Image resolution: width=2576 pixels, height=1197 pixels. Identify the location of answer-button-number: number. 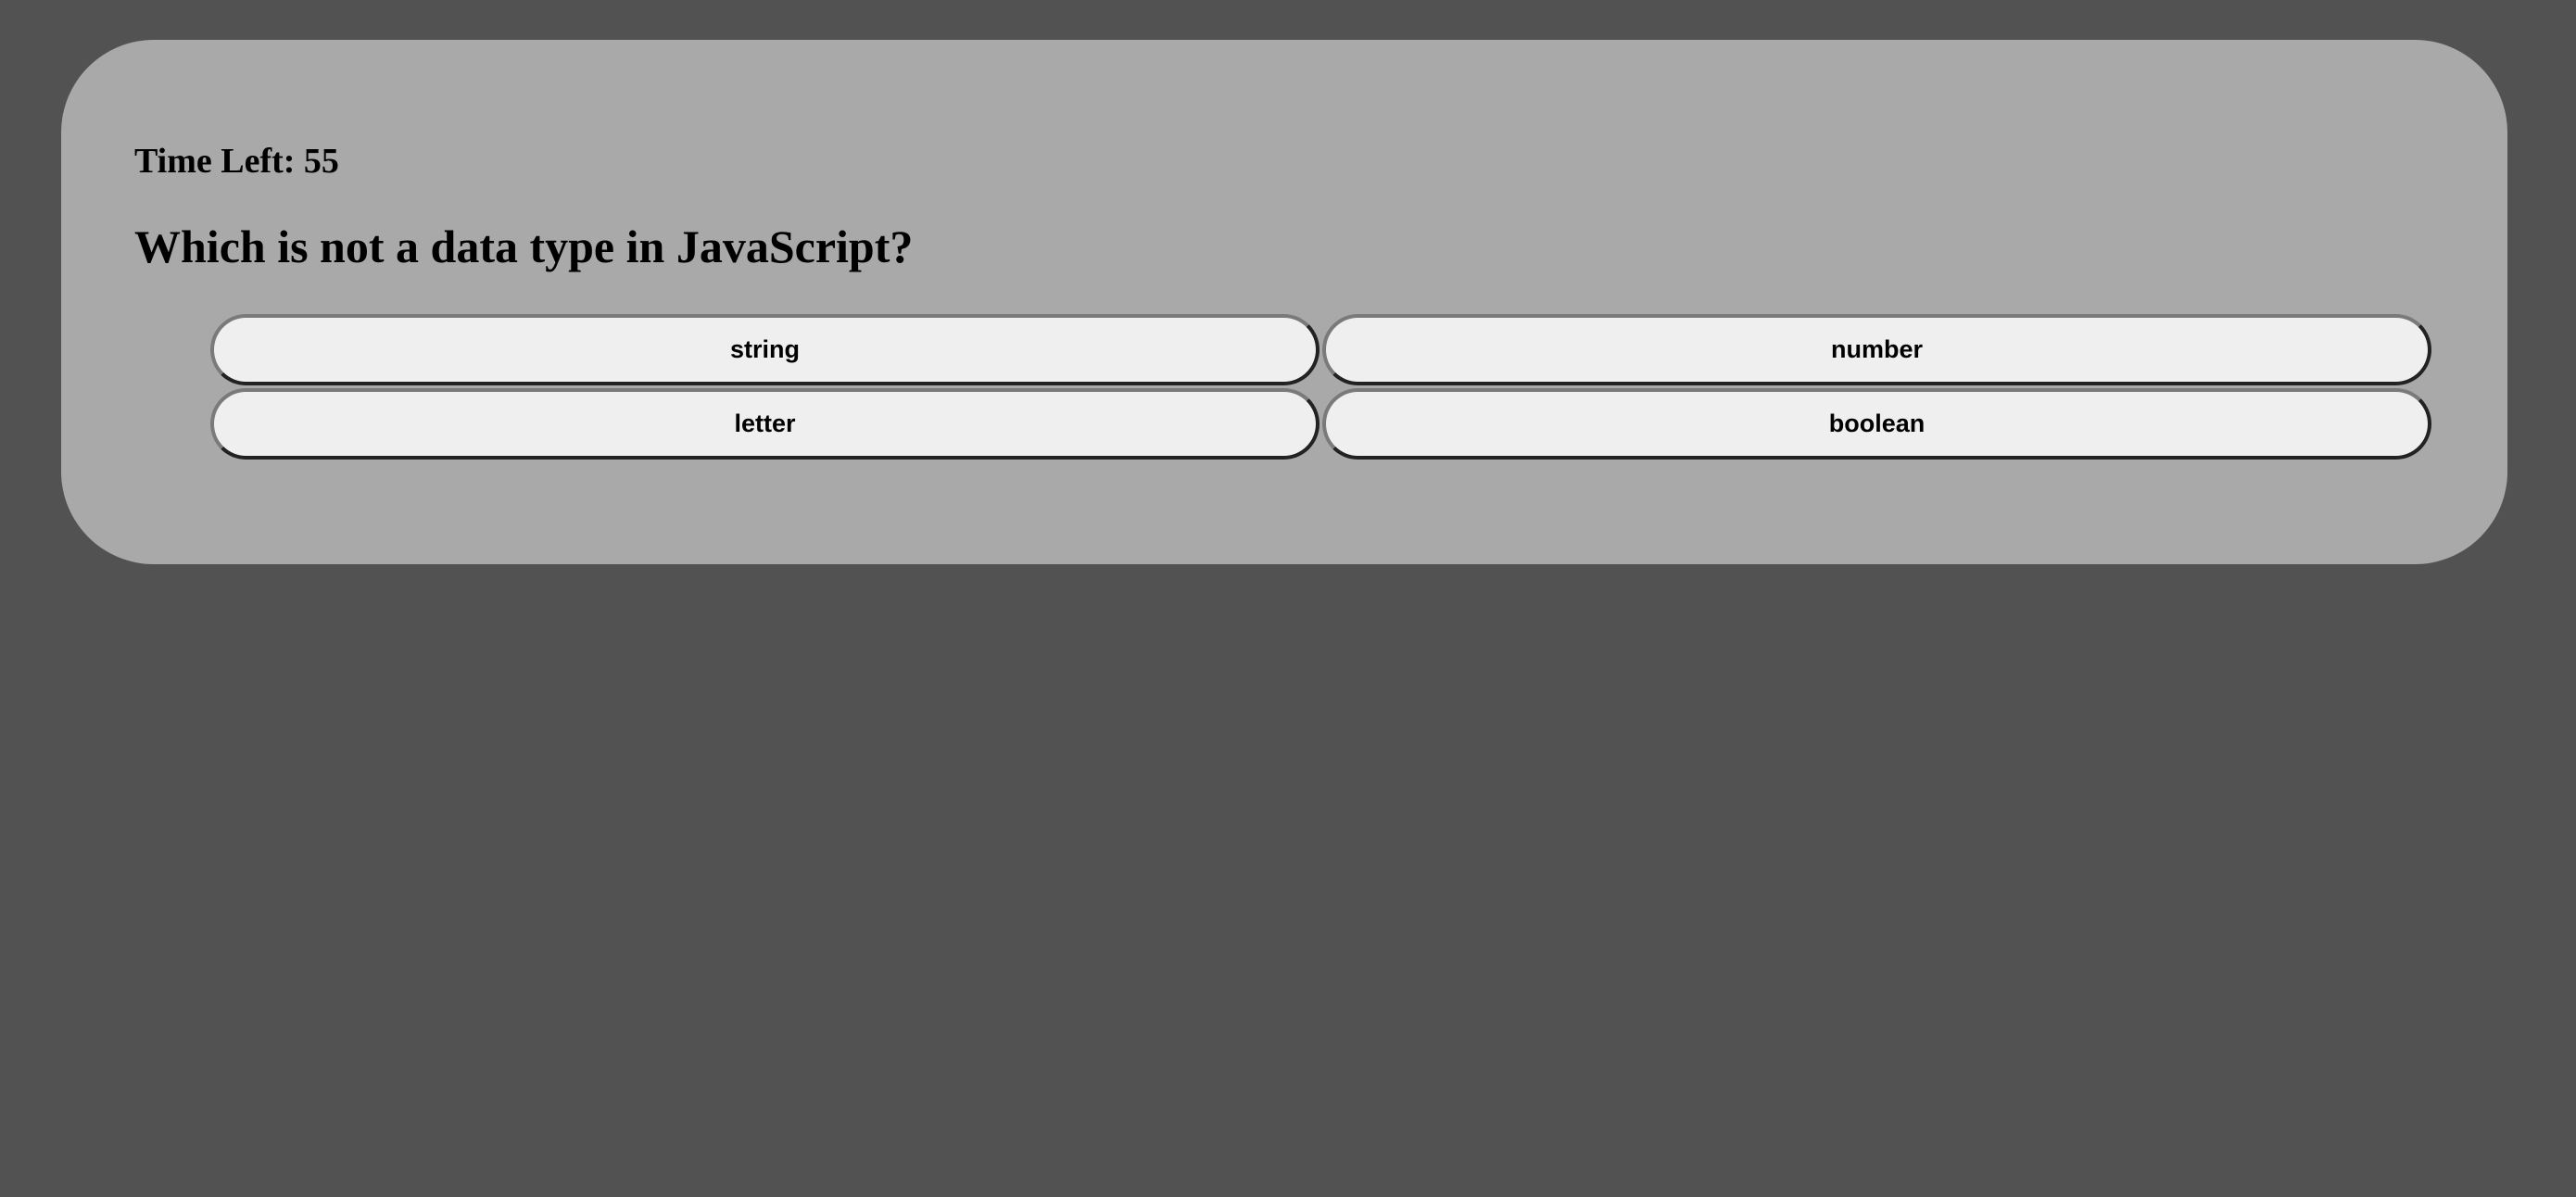
(1876, 349).